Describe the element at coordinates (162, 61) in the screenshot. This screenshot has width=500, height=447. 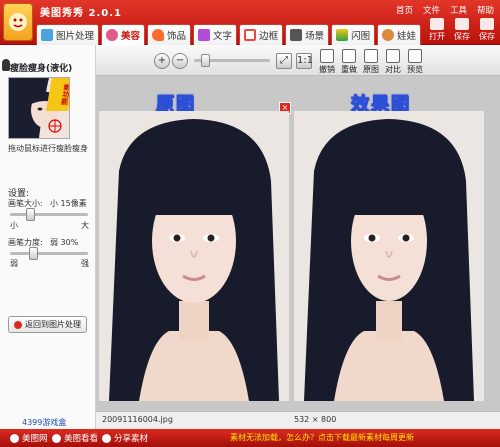
I see `zoom-in-button: +` at that location.